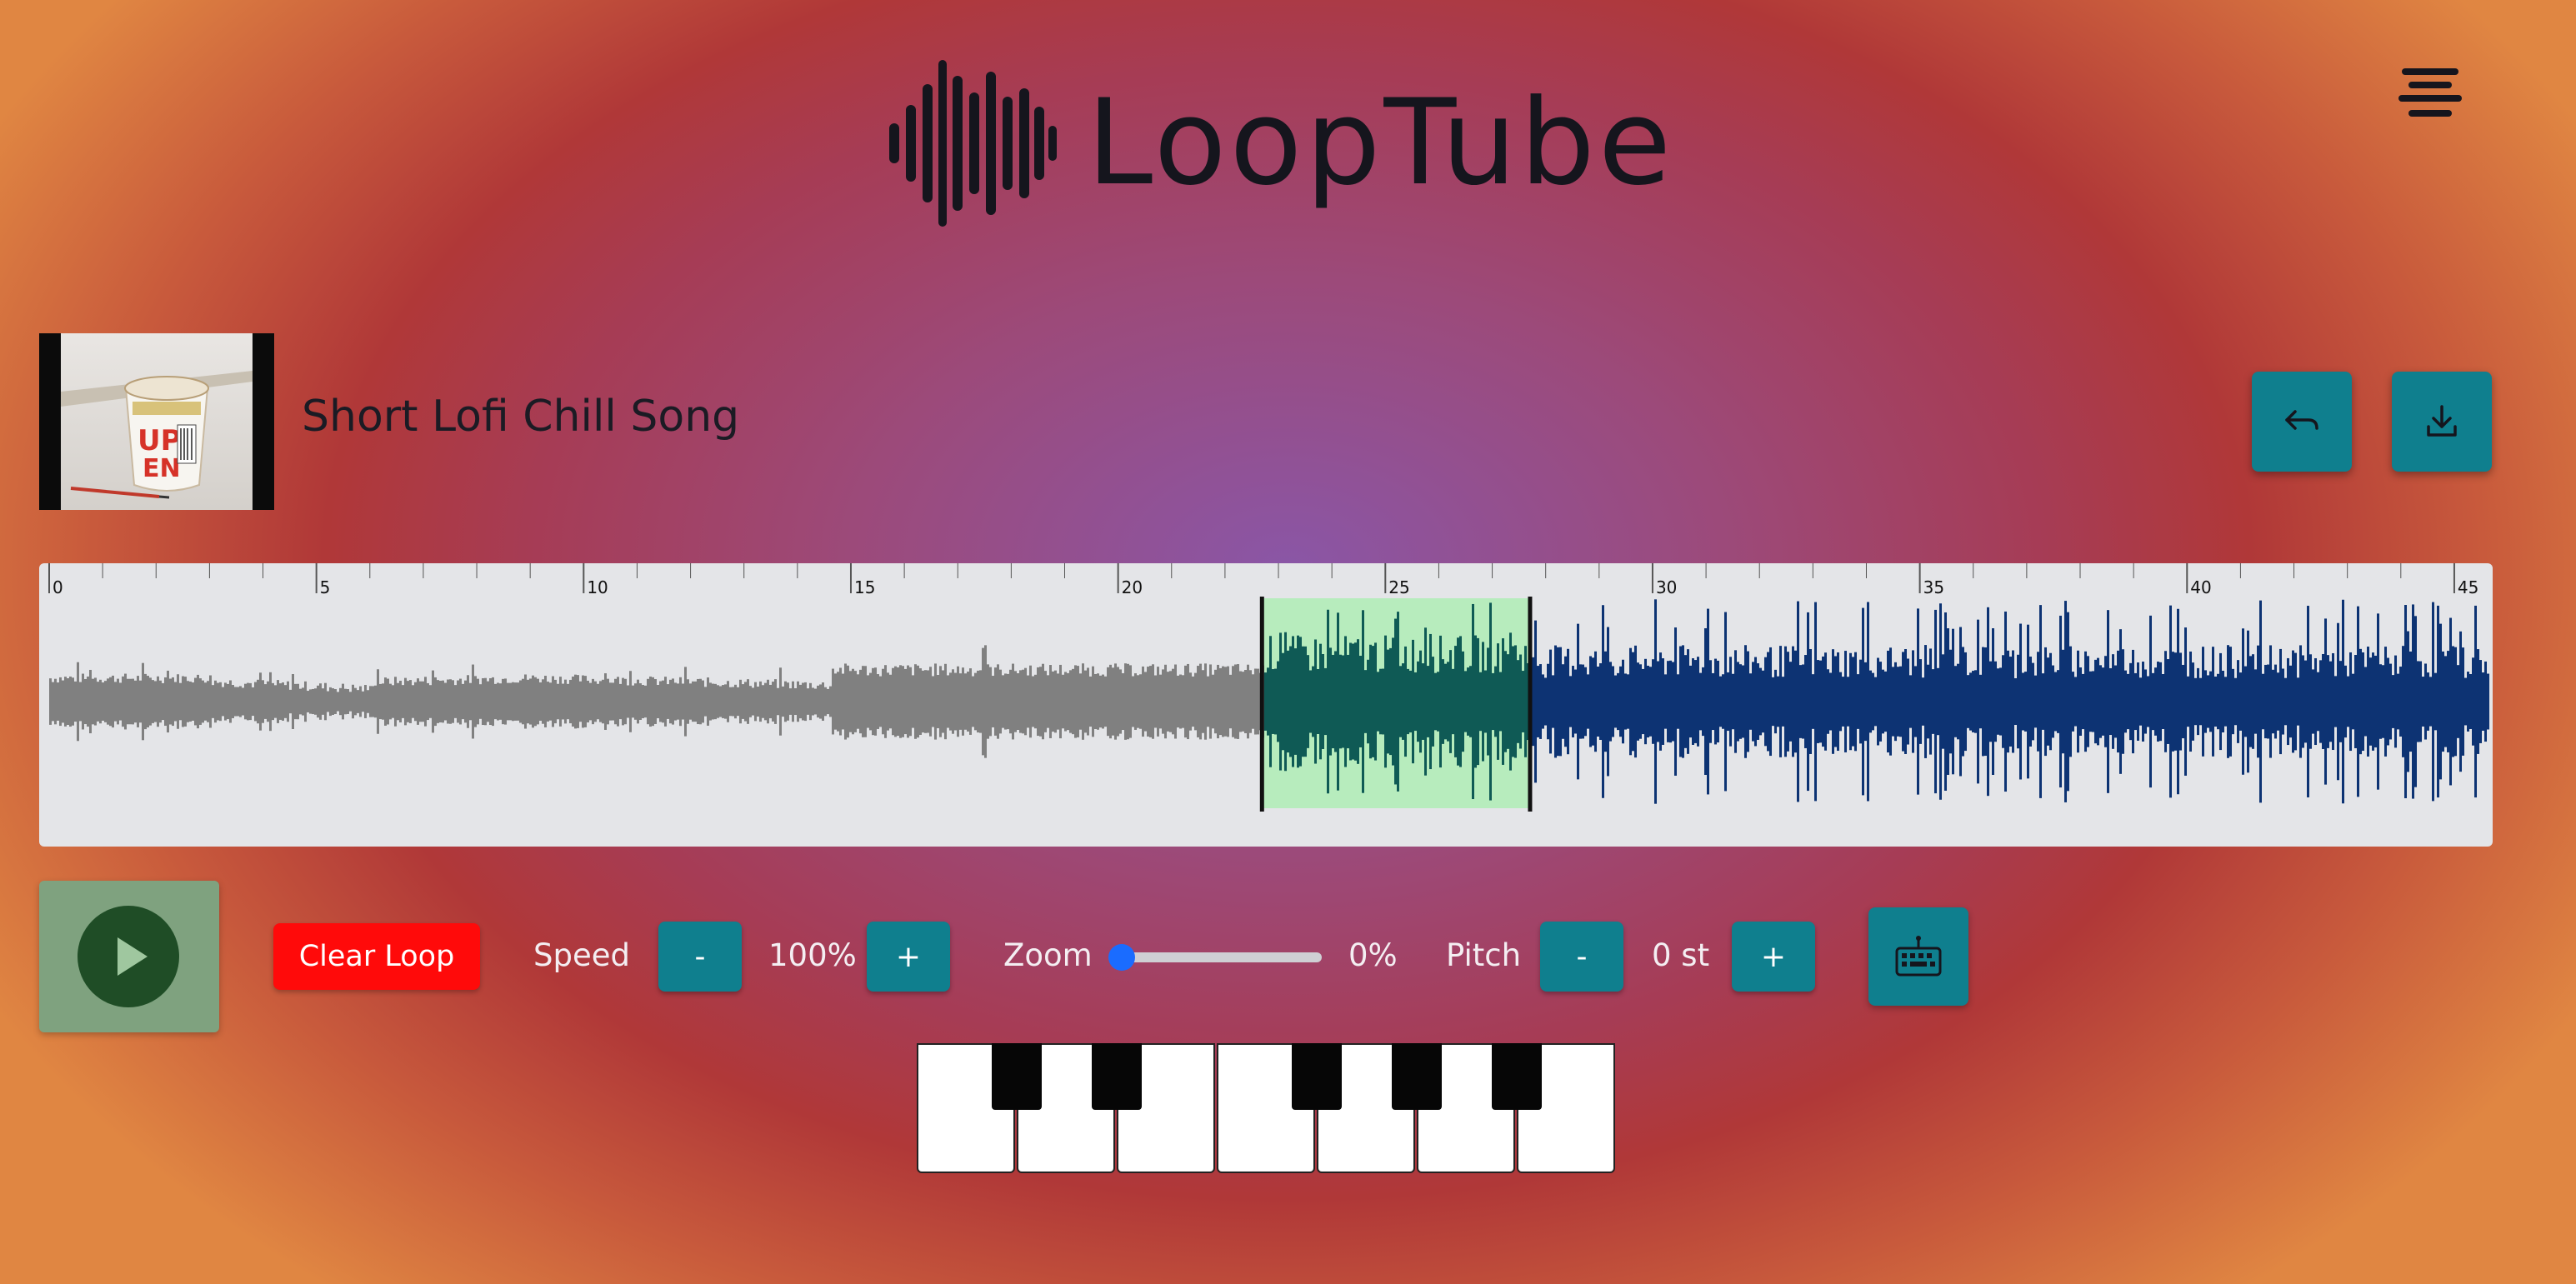 The width and height of the screenshot is (2576, 1284). Describe the element at coordinates (1218, 957) in the screenshot. I see `zoom-slider` at that location.